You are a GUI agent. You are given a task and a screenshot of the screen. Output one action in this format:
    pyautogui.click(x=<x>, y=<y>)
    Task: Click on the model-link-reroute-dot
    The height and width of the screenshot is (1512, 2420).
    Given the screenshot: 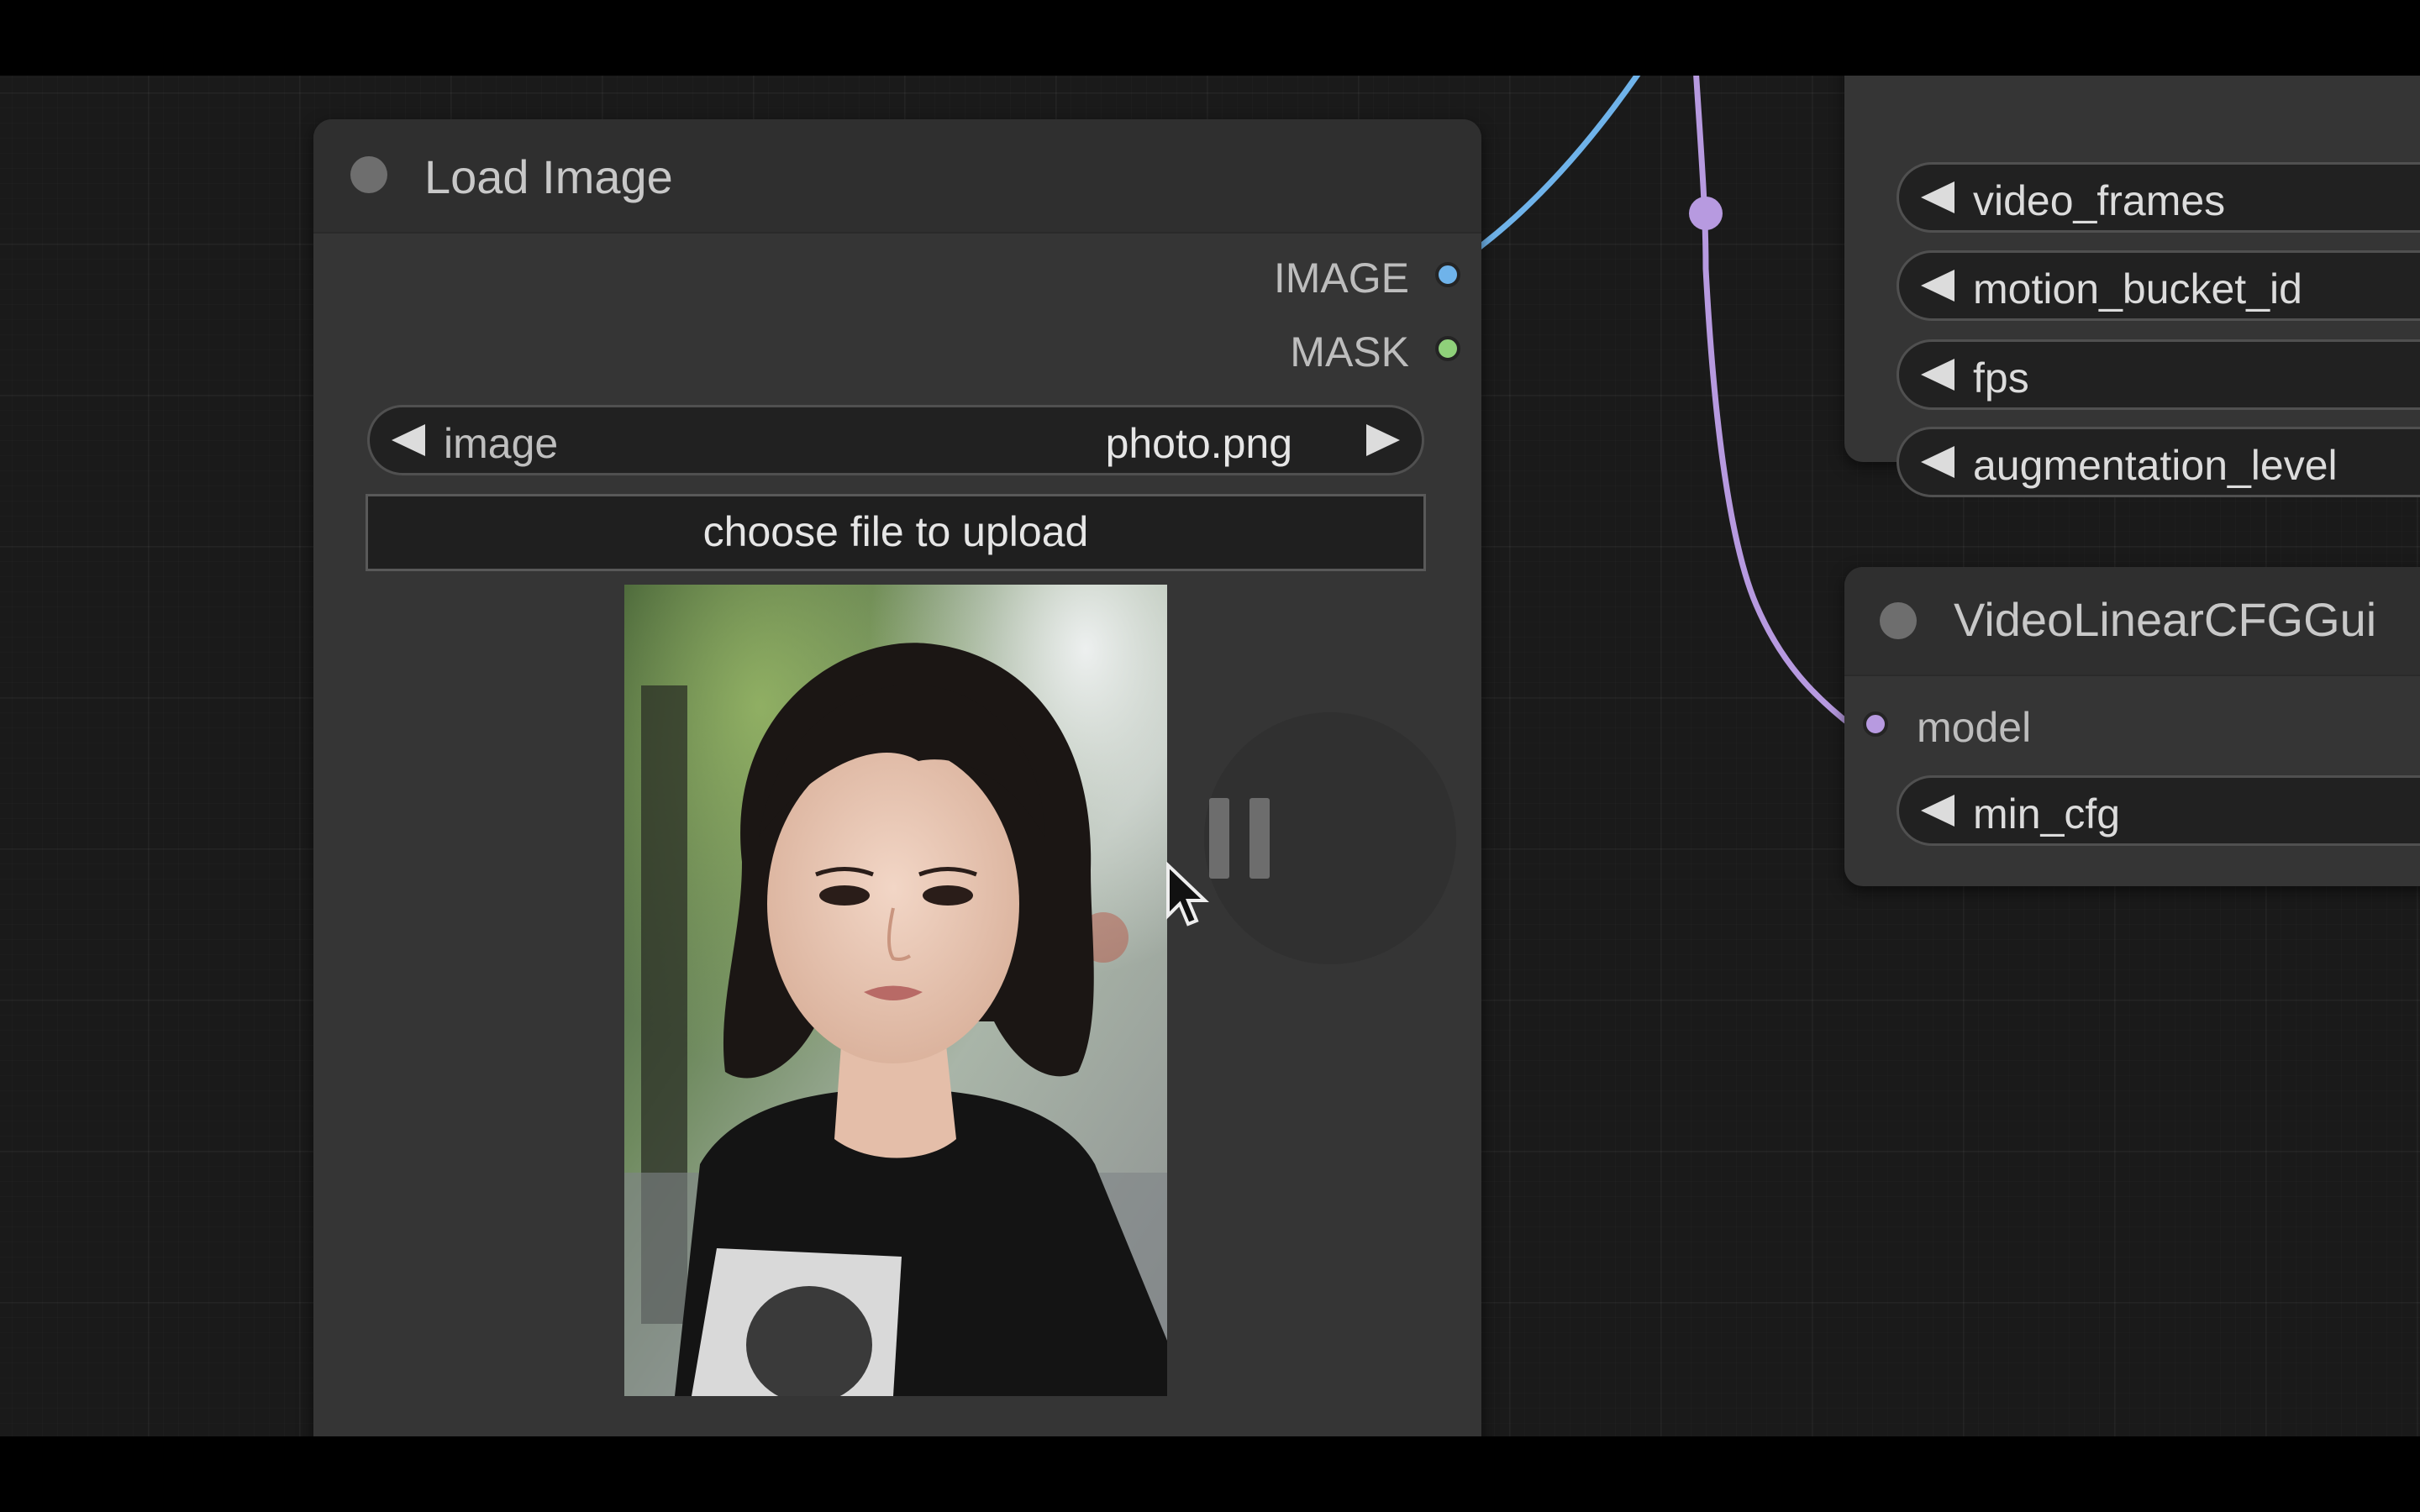 What is the action you would take?
    pyautogui.click(x=1706, y=213)
    